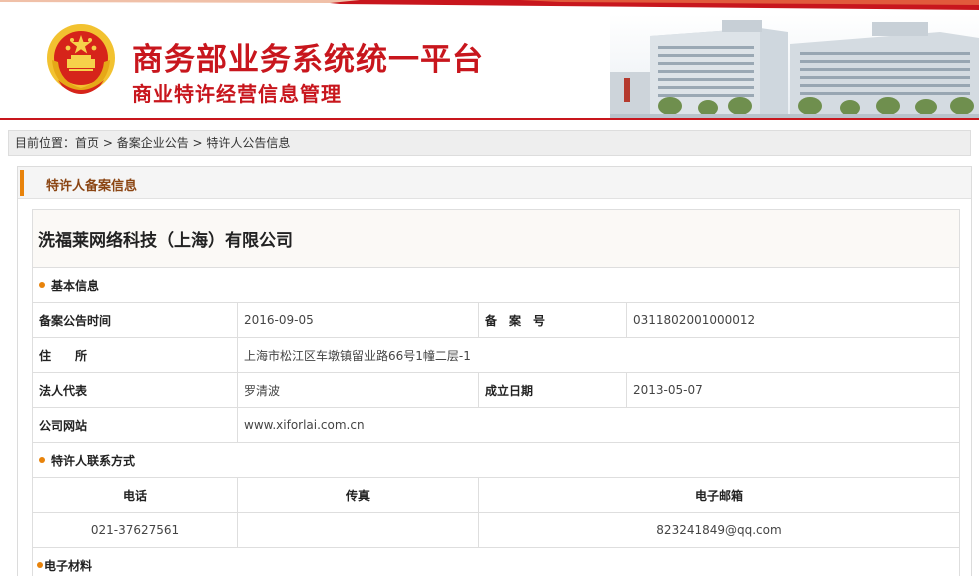  Describe the element at coordinates (489, 119) in the screenshot. I see `header-divider` at that location.